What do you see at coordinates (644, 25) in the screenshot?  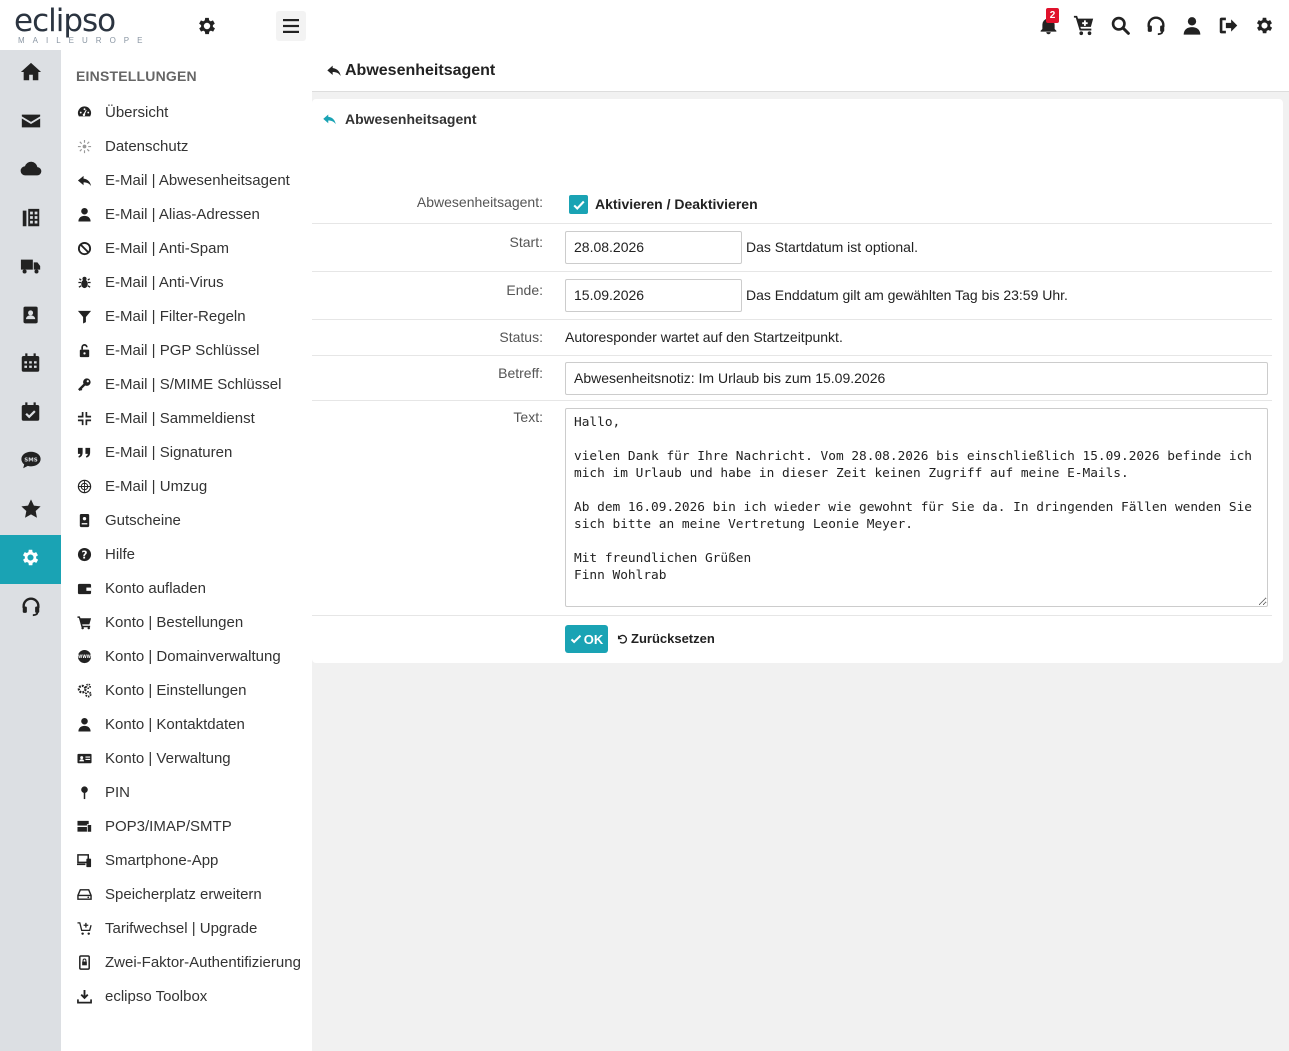 I see `top-bar: eclipso MAILEUROPE 2` at bounding box center [644, 25].